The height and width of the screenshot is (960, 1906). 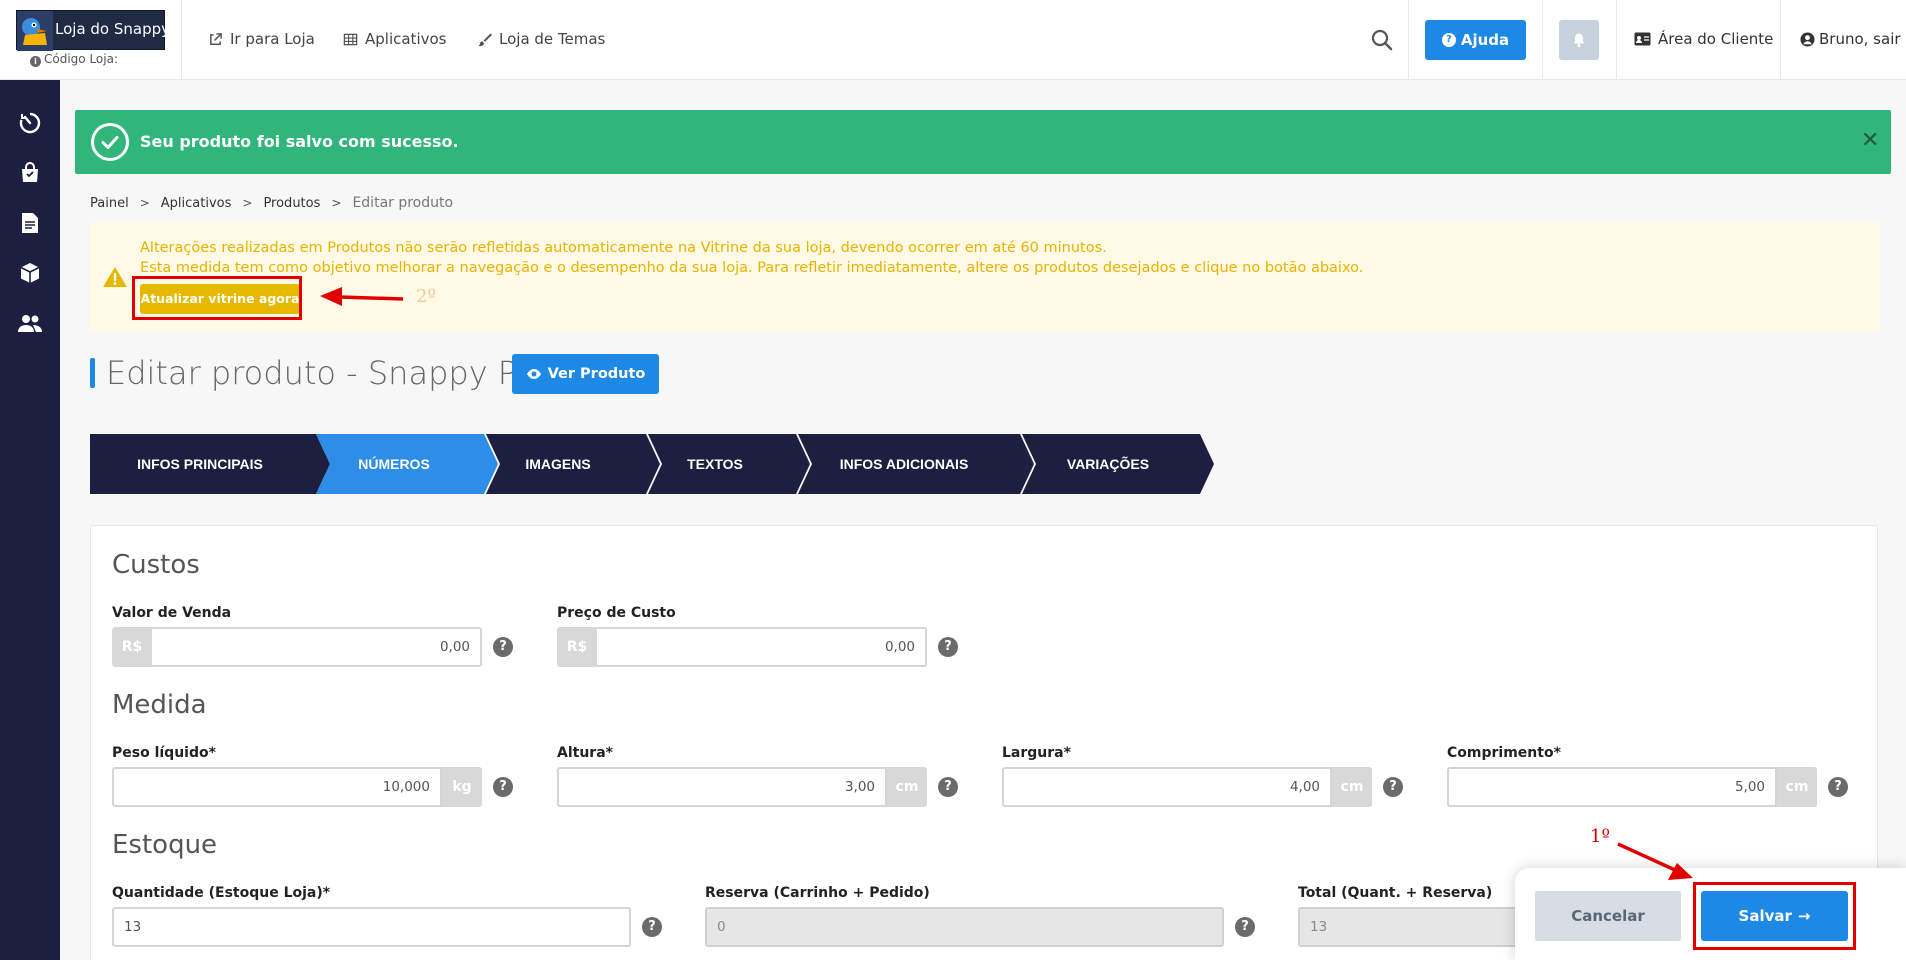 What do you see at coordinates (1167, 787) in the screenshot?
I see `width-input` at bounding box center [1167, 787].